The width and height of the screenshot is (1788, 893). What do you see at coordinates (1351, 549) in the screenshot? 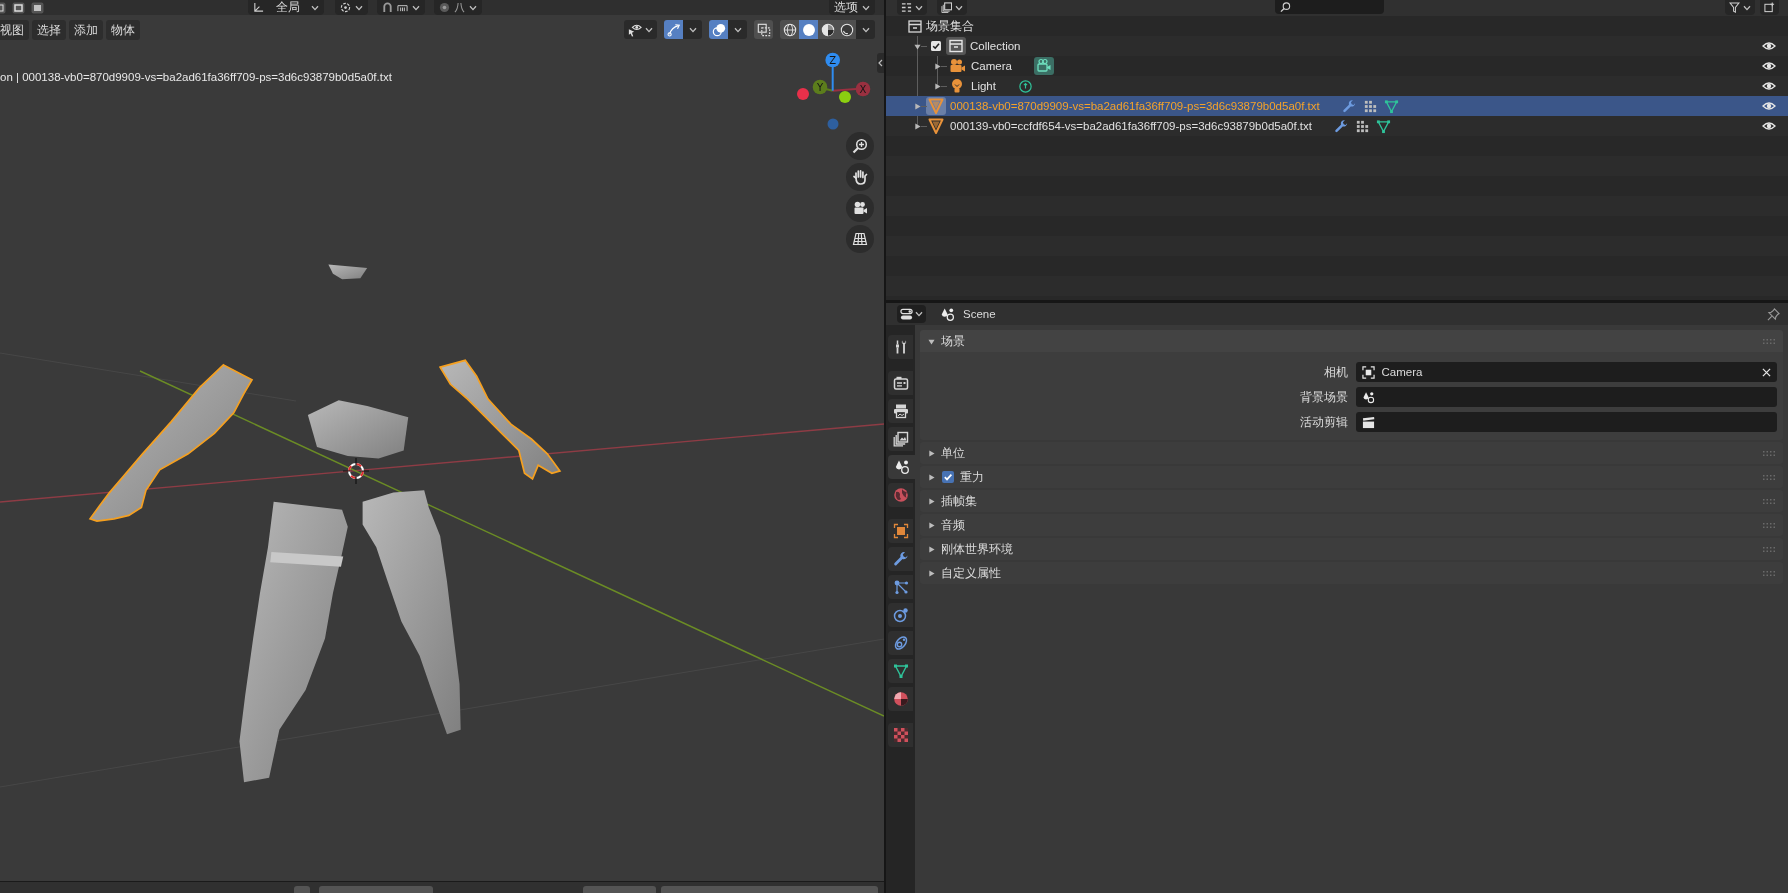
I see `panel-header: 刚体世界环境` at bounding box center [1351, 549].